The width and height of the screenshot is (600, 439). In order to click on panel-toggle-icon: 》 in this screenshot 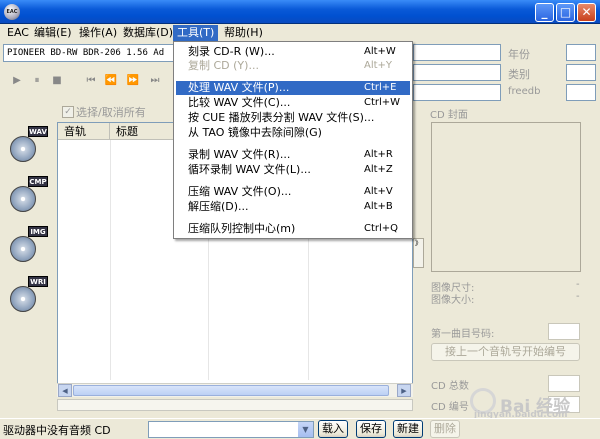, I will do `click(418, 253)`.